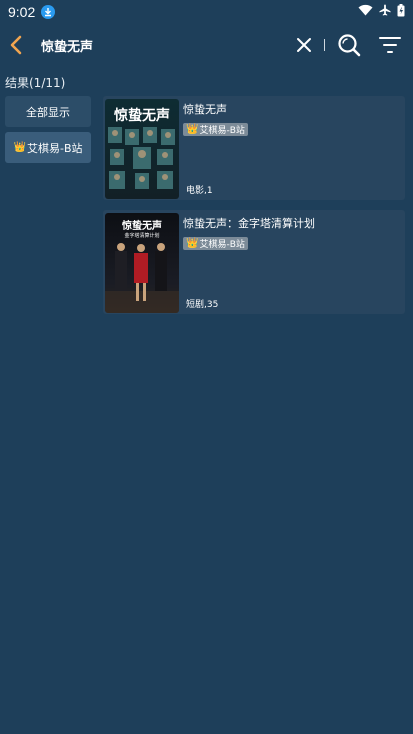 This screenshot has width=413, height=734. What do you see at coordinates (254, 262) in the screenshot?
I see `result-card: 惊蛰无声 金字塔清算计划 惊蛰无声：金字塔清算计划 👑 艾棋易-B站 短剧,35` at bounding box center [254, 262].